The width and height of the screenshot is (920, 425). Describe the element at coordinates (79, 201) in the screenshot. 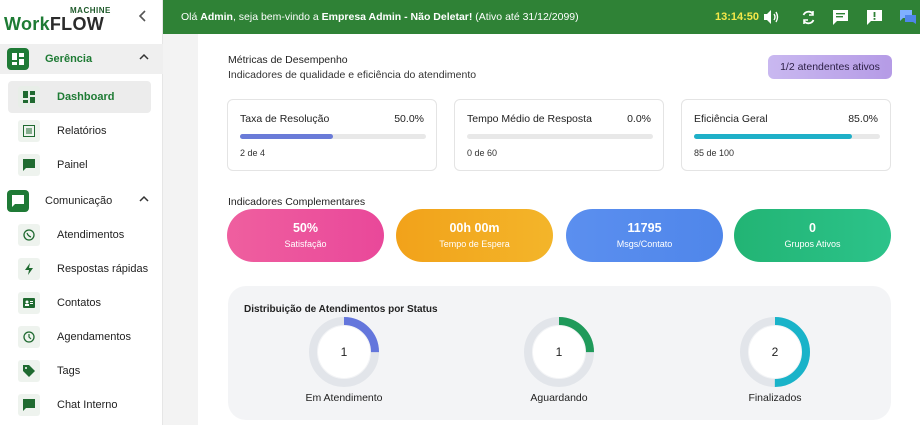

I see `section-label-comunicacao: Comunicação` at that location.